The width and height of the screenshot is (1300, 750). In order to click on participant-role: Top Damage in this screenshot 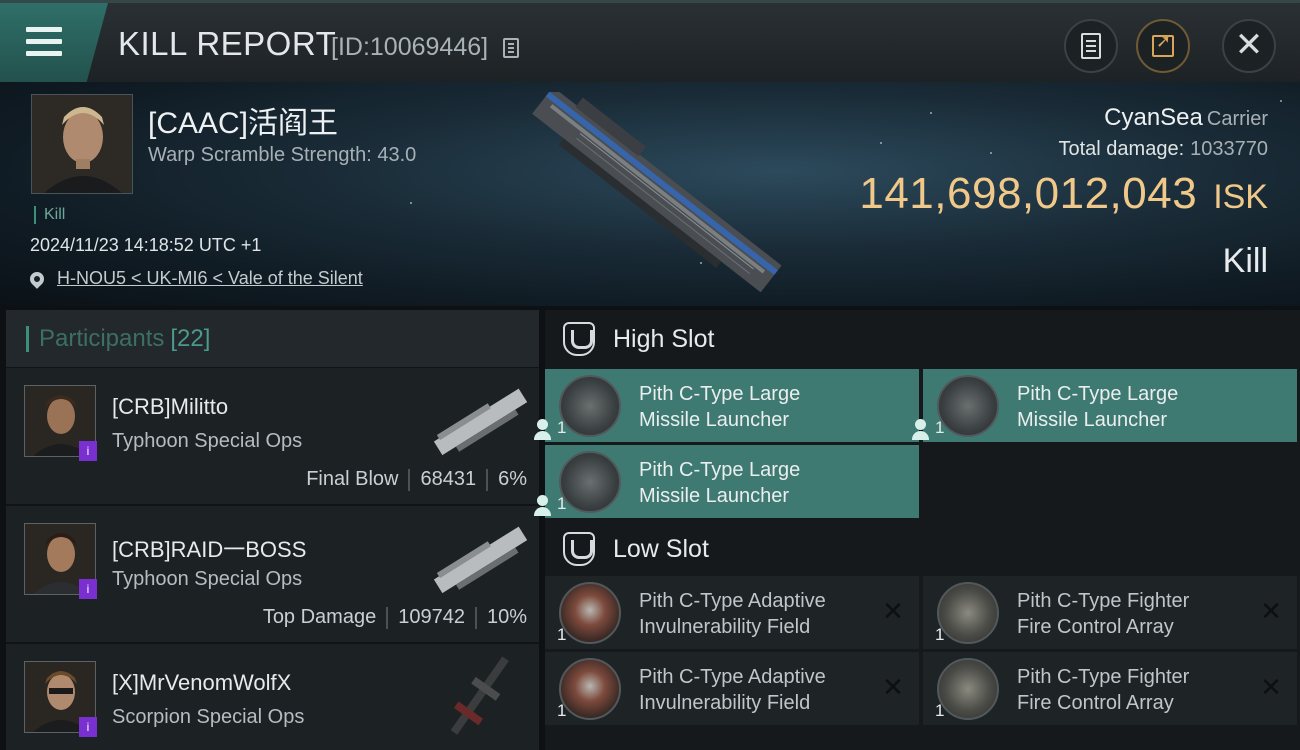, I will do `click(319, 617)`.